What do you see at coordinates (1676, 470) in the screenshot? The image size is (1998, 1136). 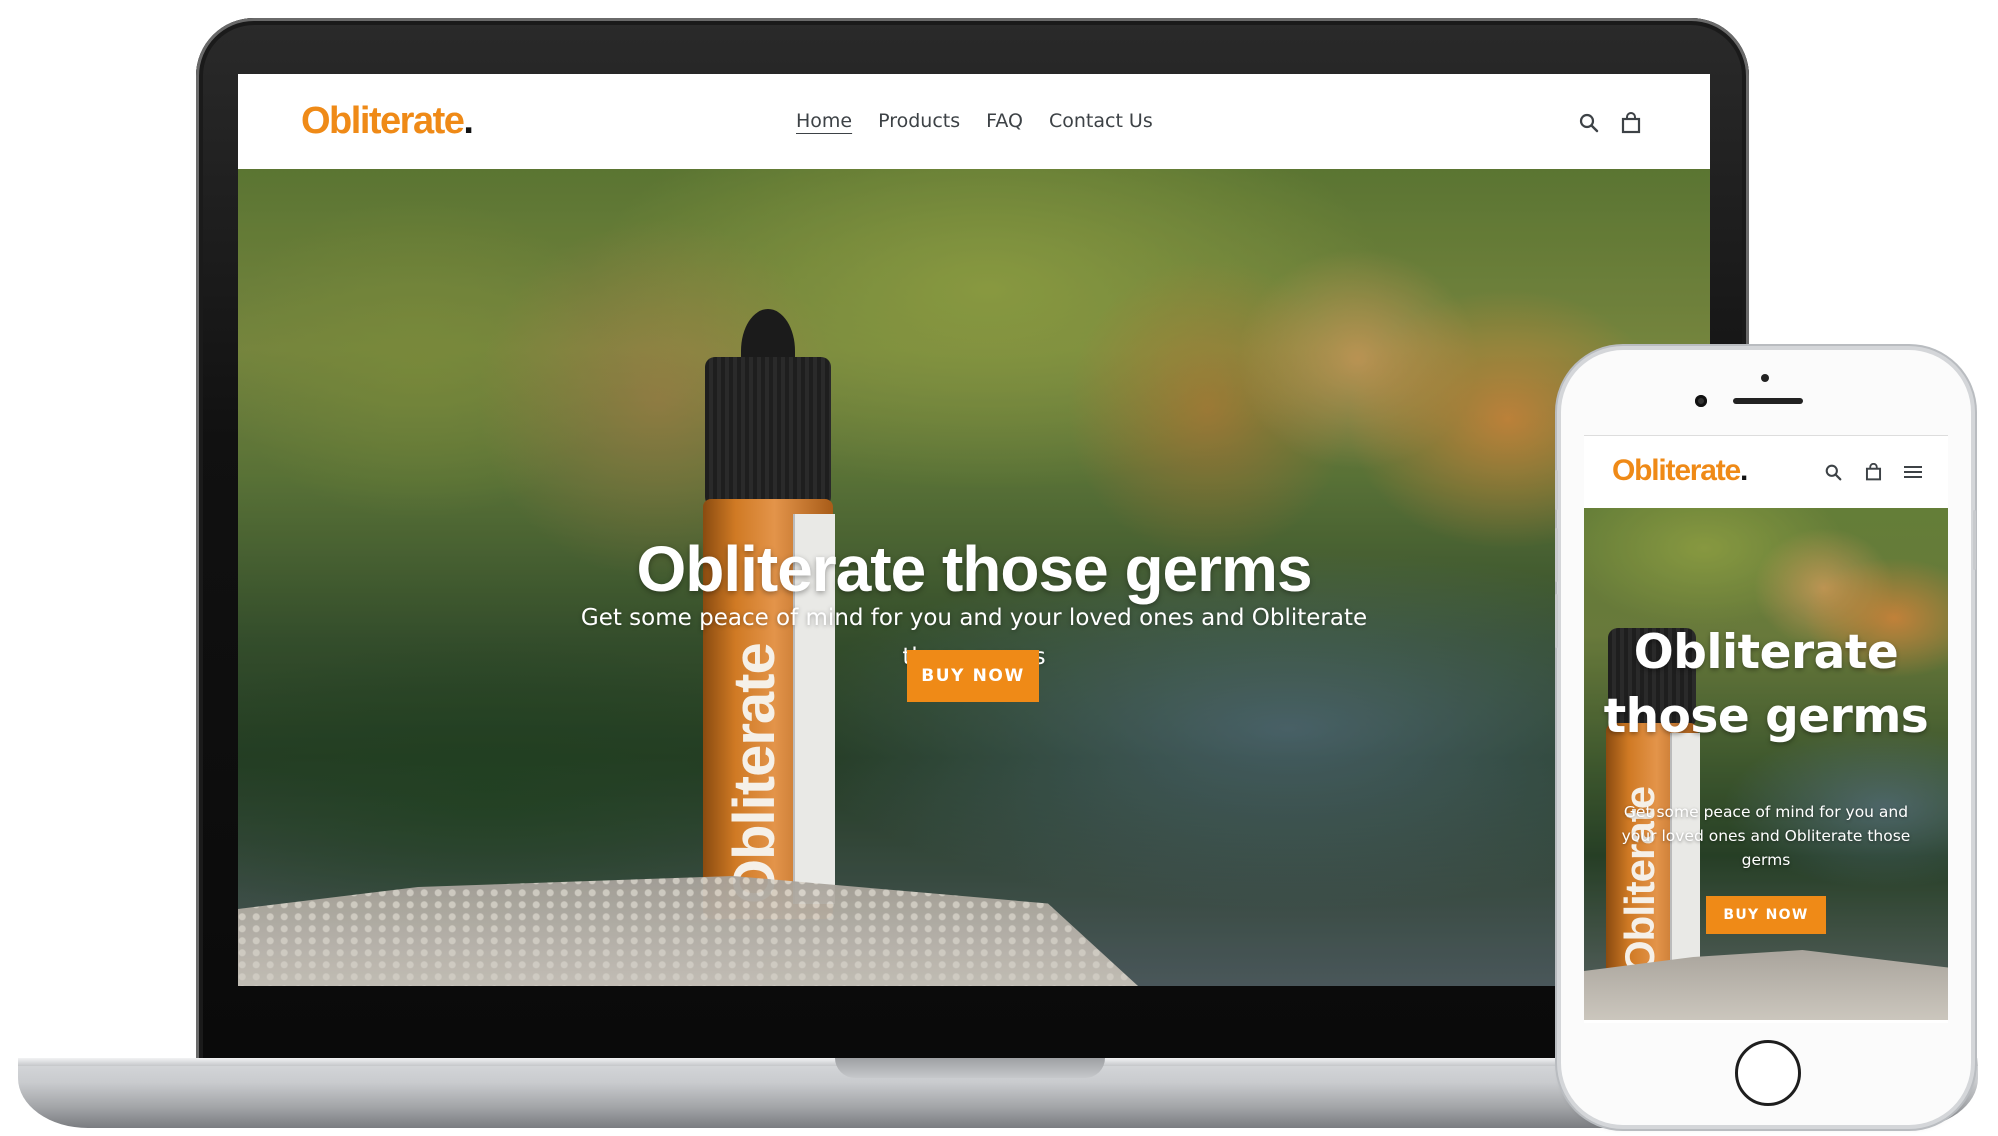 I see `mobile-brand-logo-text: Obliterate` at bounding box center [1676, 470].